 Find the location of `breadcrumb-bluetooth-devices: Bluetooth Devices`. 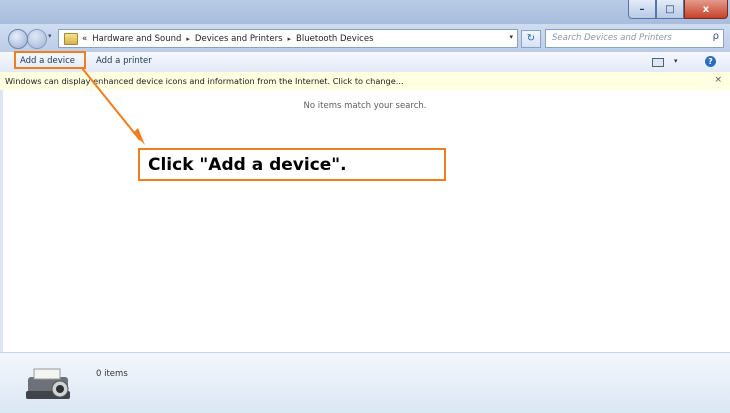

breadcrumb-bluetooth-devices: Bluetooth Devices is located at coordinates (334, 39).